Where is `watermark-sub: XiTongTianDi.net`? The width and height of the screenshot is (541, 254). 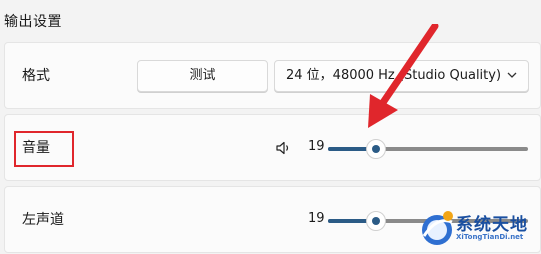 watermark-sub: XiTongTianDi.net is located at coordinates (490, 237).